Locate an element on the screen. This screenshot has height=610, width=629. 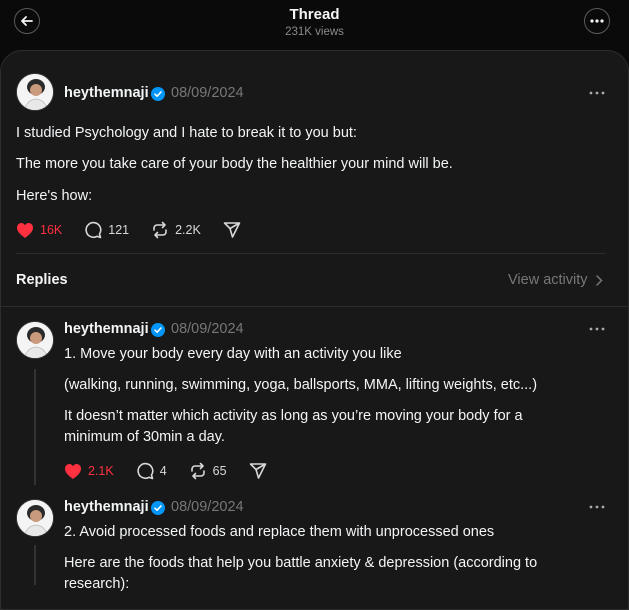
page-title: Thread is located at coordinates (314, 14).